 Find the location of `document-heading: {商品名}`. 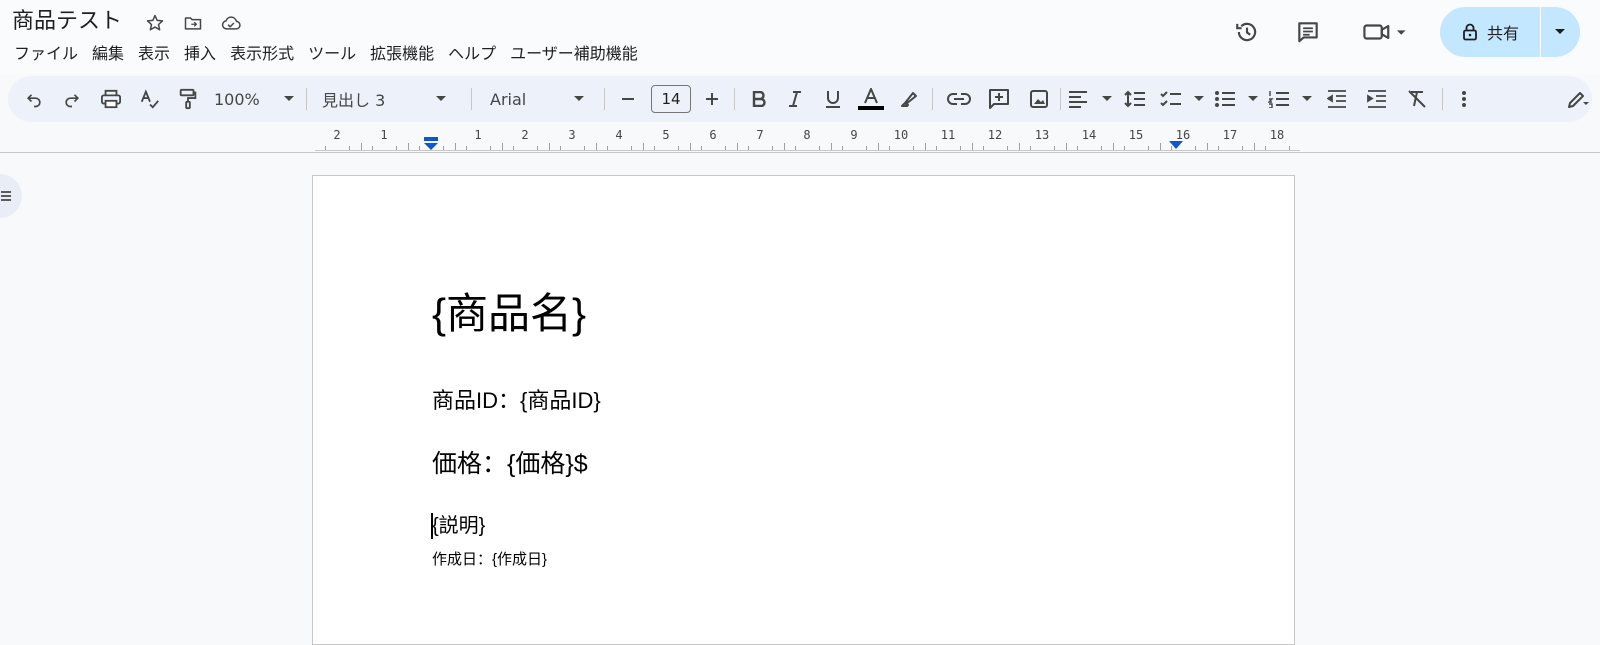

document-heading: {商品名} is located at coordinates (509, 314).